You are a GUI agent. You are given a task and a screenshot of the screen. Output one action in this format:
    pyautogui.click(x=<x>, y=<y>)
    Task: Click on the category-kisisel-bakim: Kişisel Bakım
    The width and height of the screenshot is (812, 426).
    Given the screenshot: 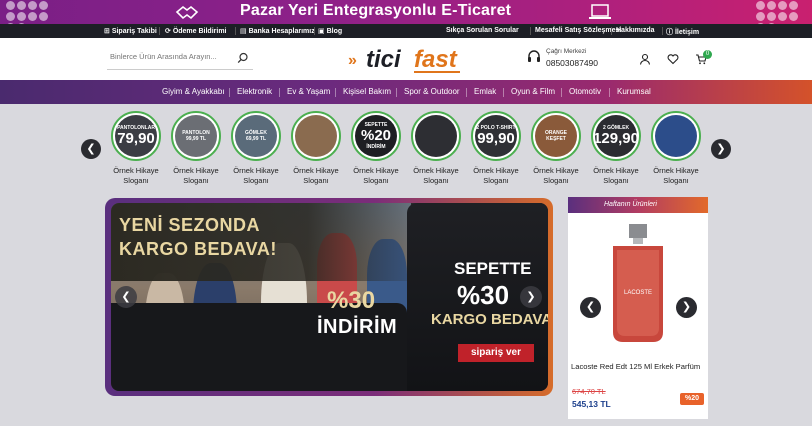 What is the action you would take?
    pyautogui.click(x=367, y=91)
    